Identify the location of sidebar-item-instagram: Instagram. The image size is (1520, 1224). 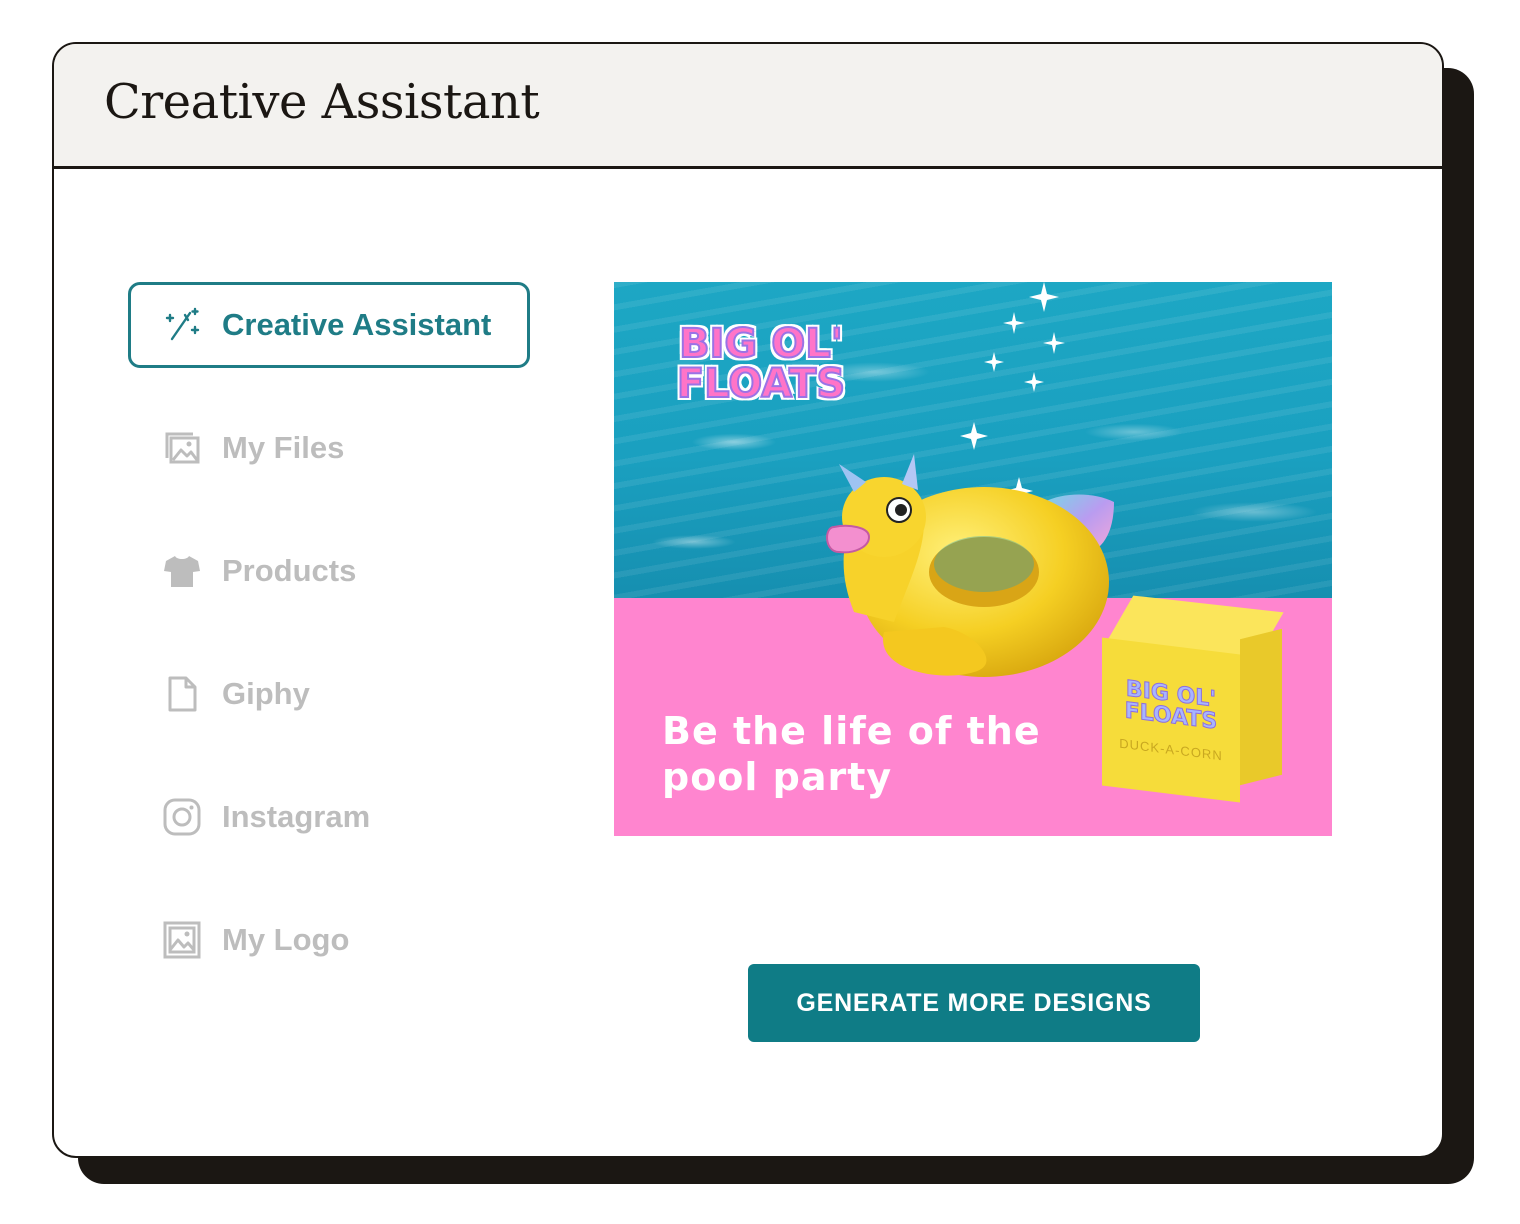
(329, 817).